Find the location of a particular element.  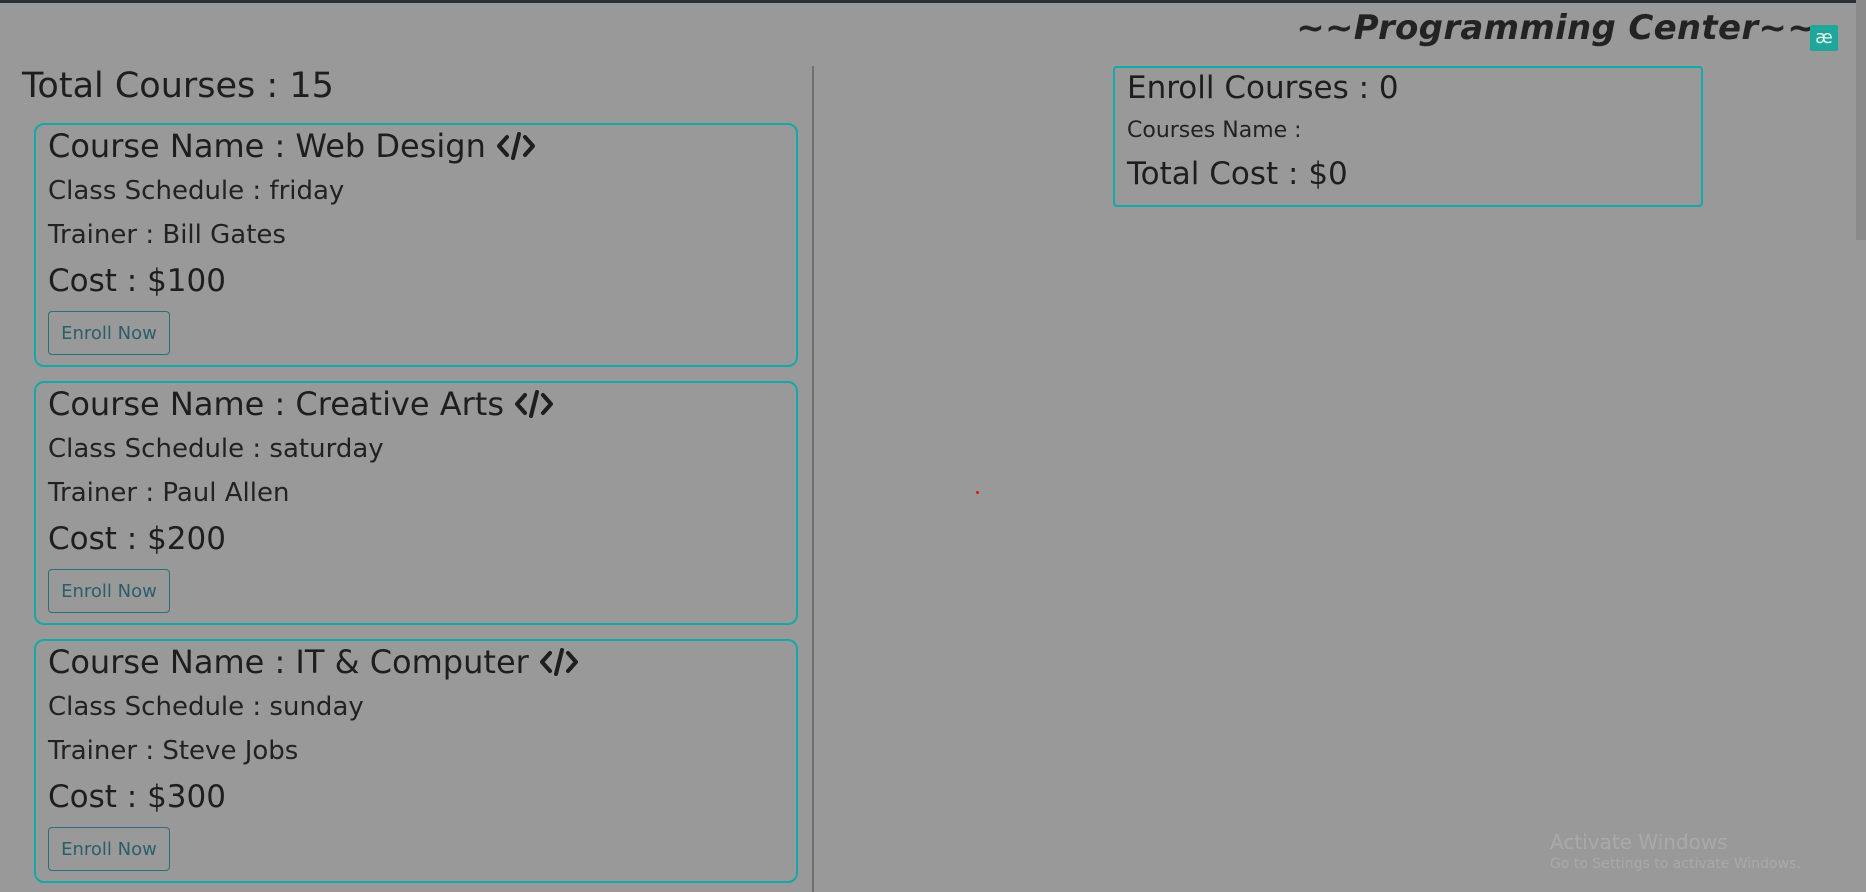

total-courses-heading: Total Courses : 15 is located at coordinates (178, 86).